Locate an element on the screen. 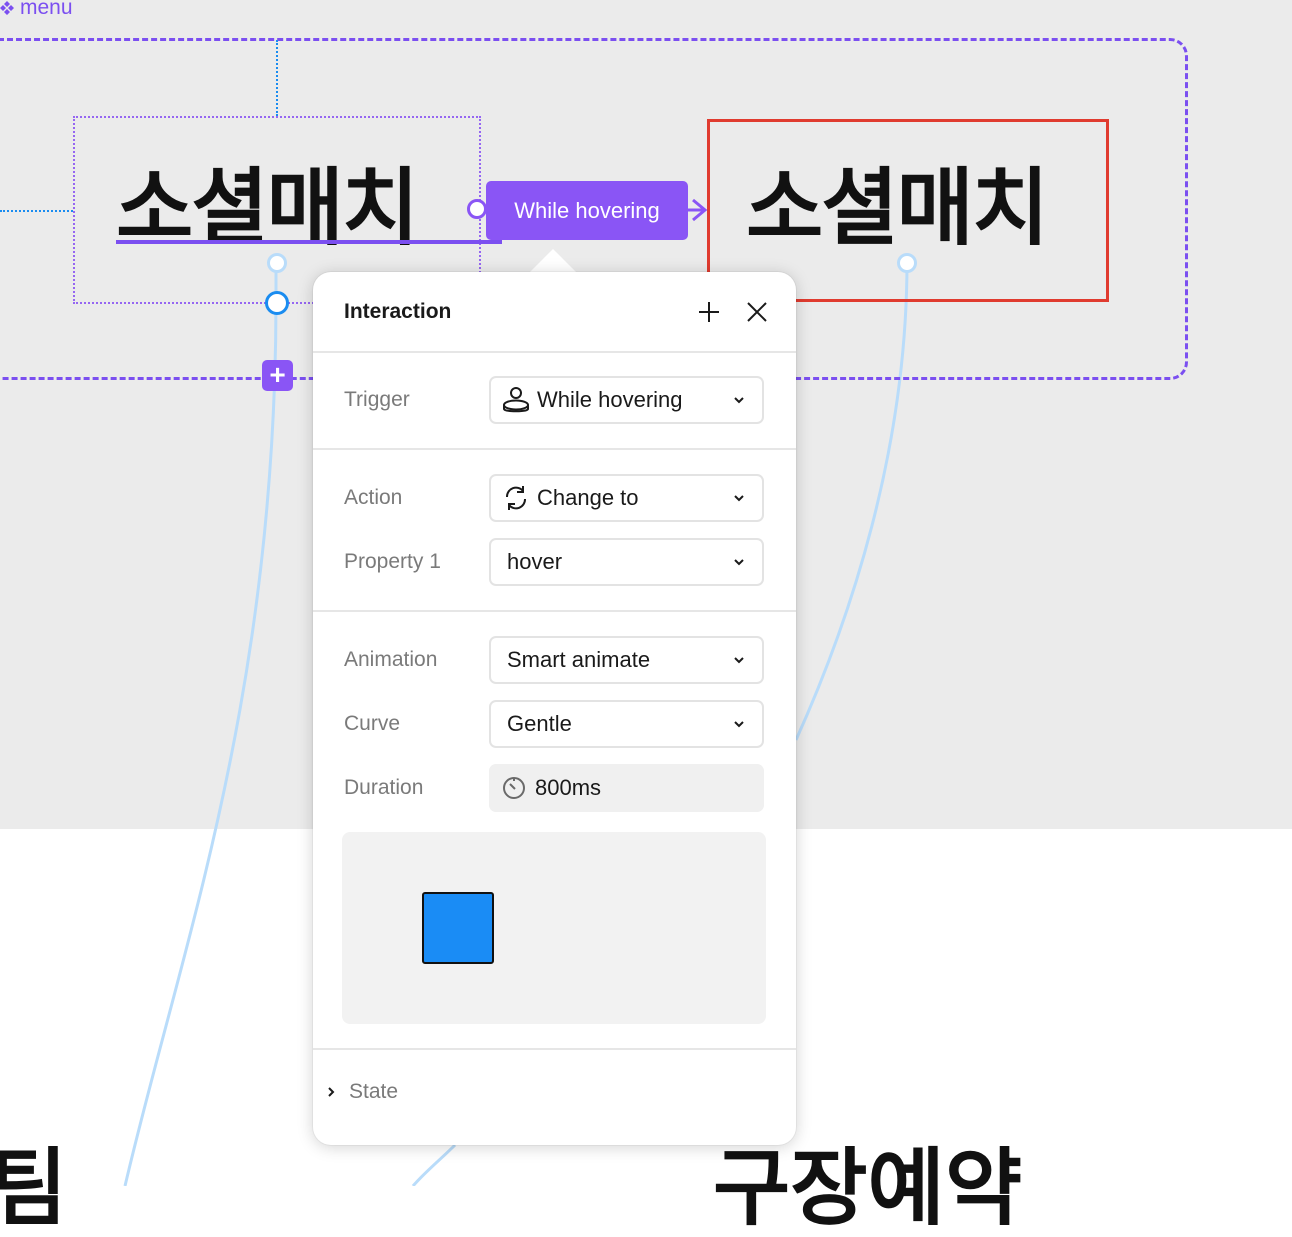 The width and height of the screenshot is (1292, 1237). plus-icon is located at coordinates (709, 312).